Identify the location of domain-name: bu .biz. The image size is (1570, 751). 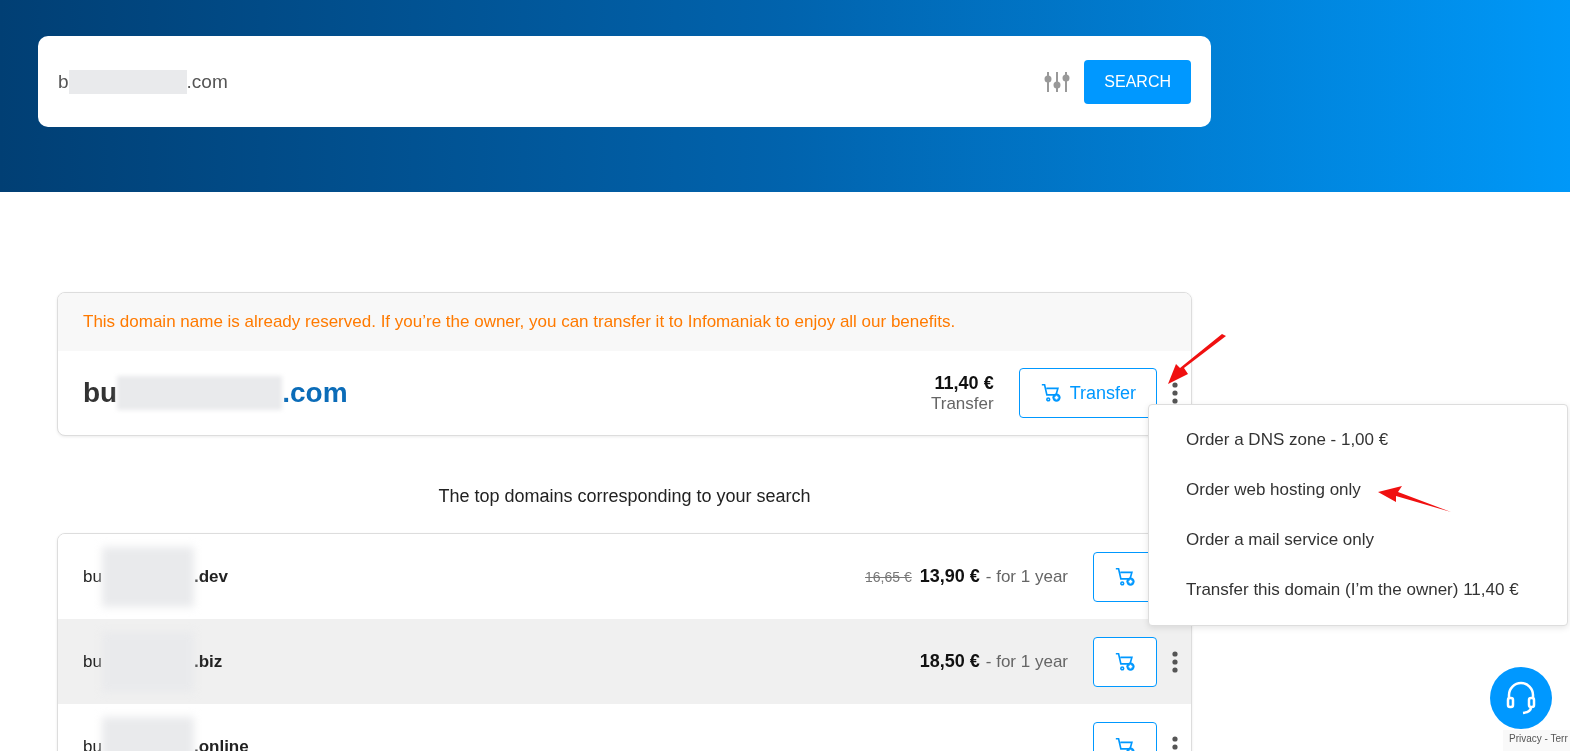
(501, 661).